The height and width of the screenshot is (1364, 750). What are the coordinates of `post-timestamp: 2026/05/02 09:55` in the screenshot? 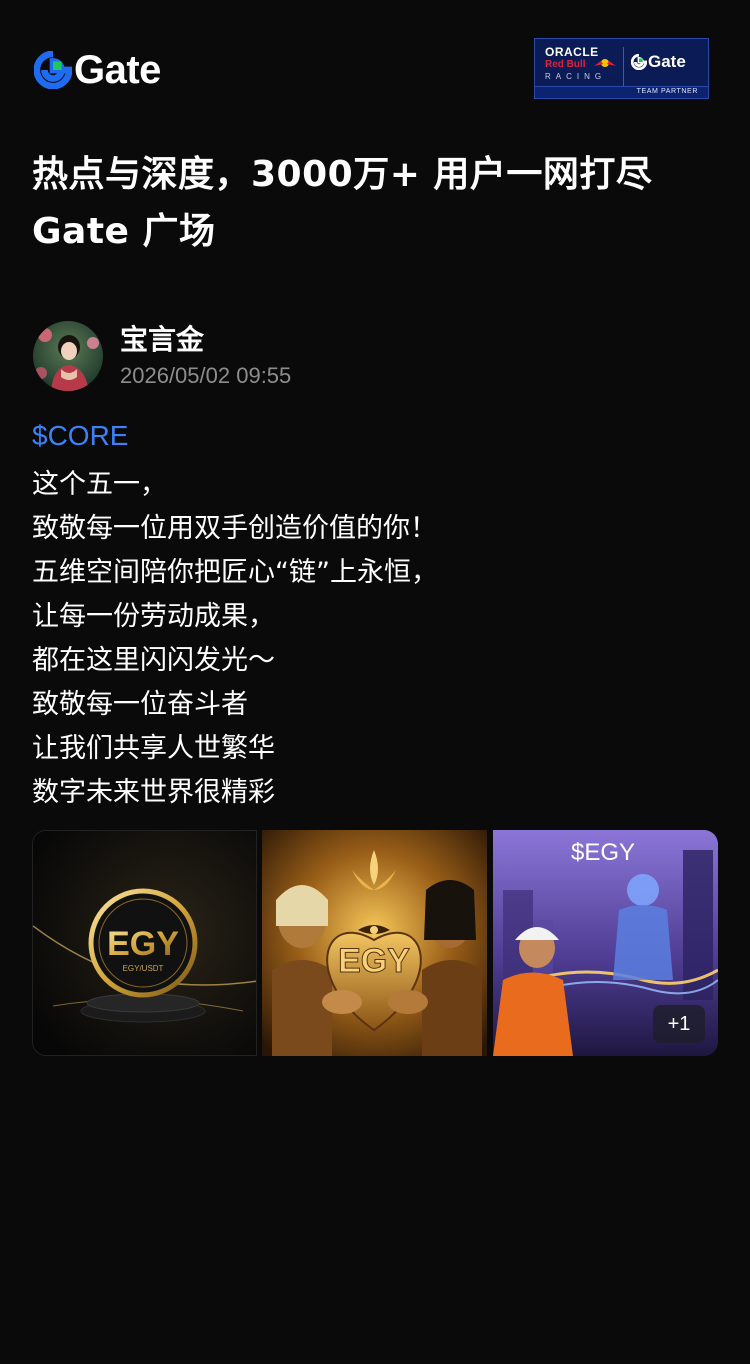 It's located at (206, 375).